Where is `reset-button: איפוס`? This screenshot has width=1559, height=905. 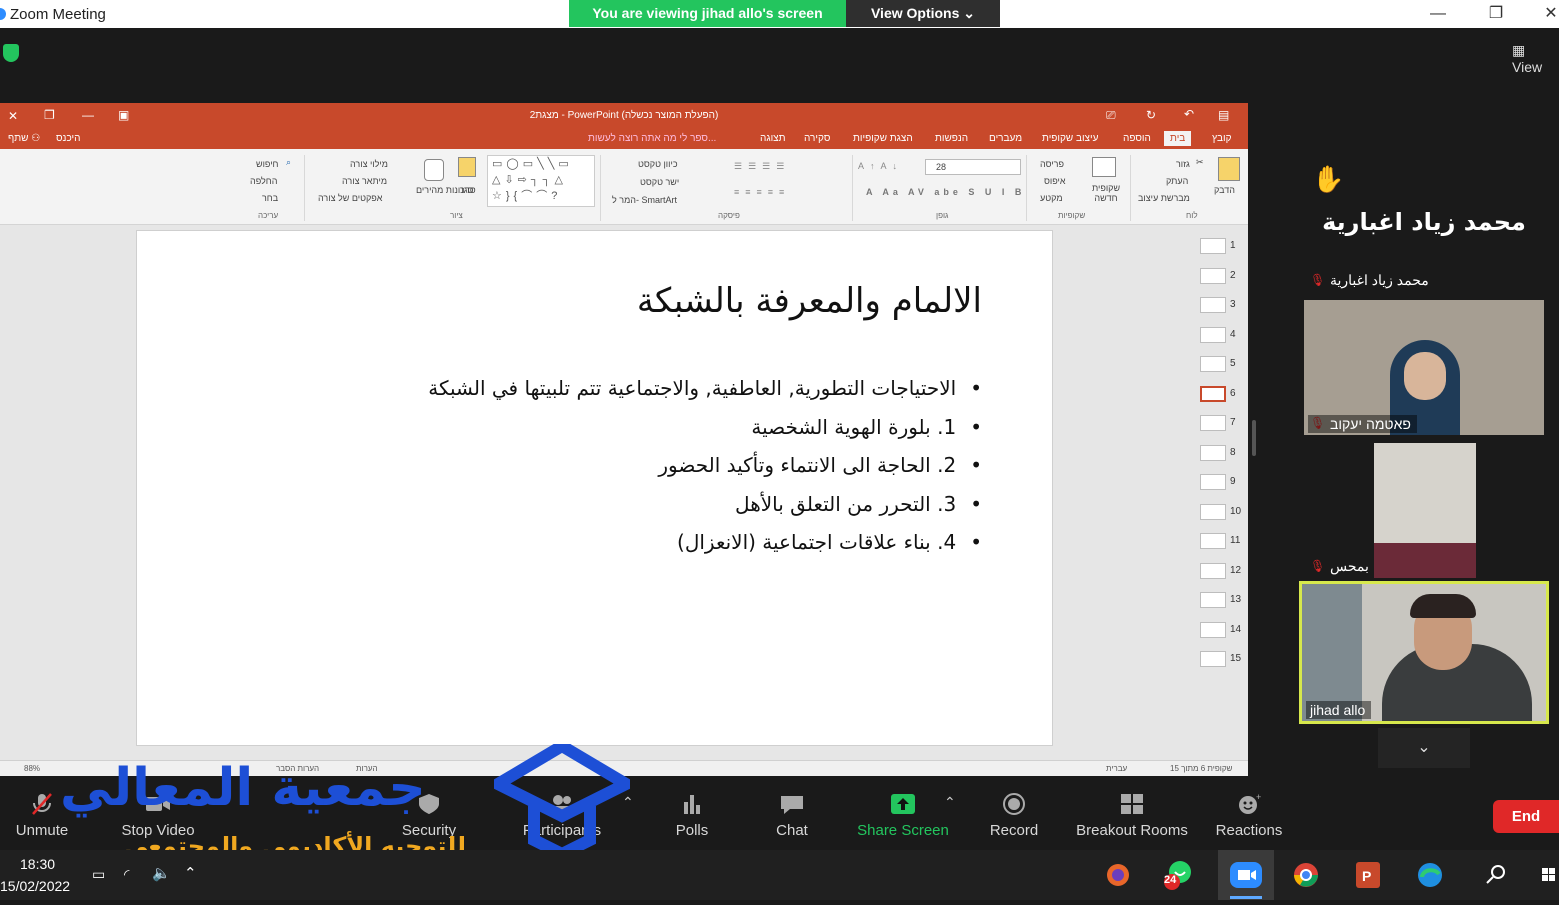 reset-button: איפוס is located at coordinates (1055, 181).